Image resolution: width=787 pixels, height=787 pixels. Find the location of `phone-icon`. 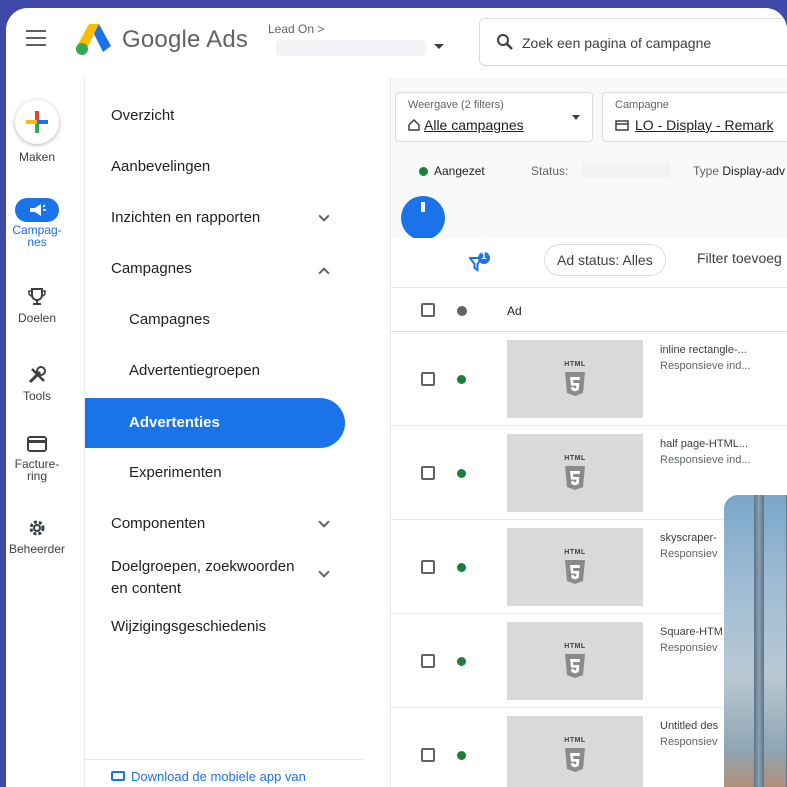

phone-icon is located at coordinates (118, 776).